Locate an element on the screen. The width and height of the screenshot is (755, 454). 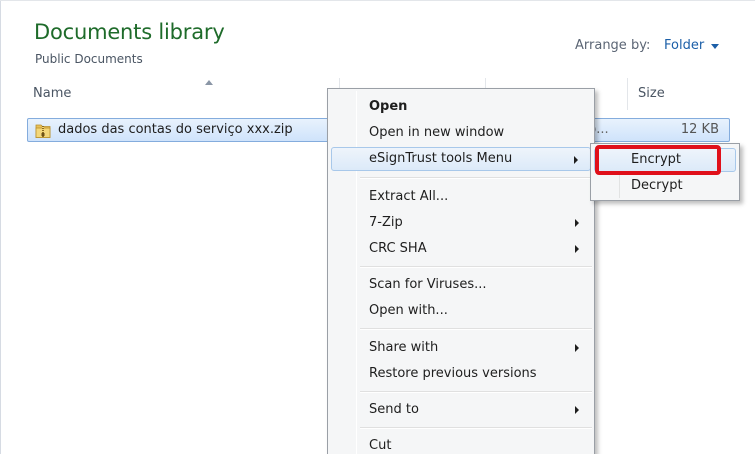
menu-item-7zip-label: 7-Zip is located at coordinates (386, 222).